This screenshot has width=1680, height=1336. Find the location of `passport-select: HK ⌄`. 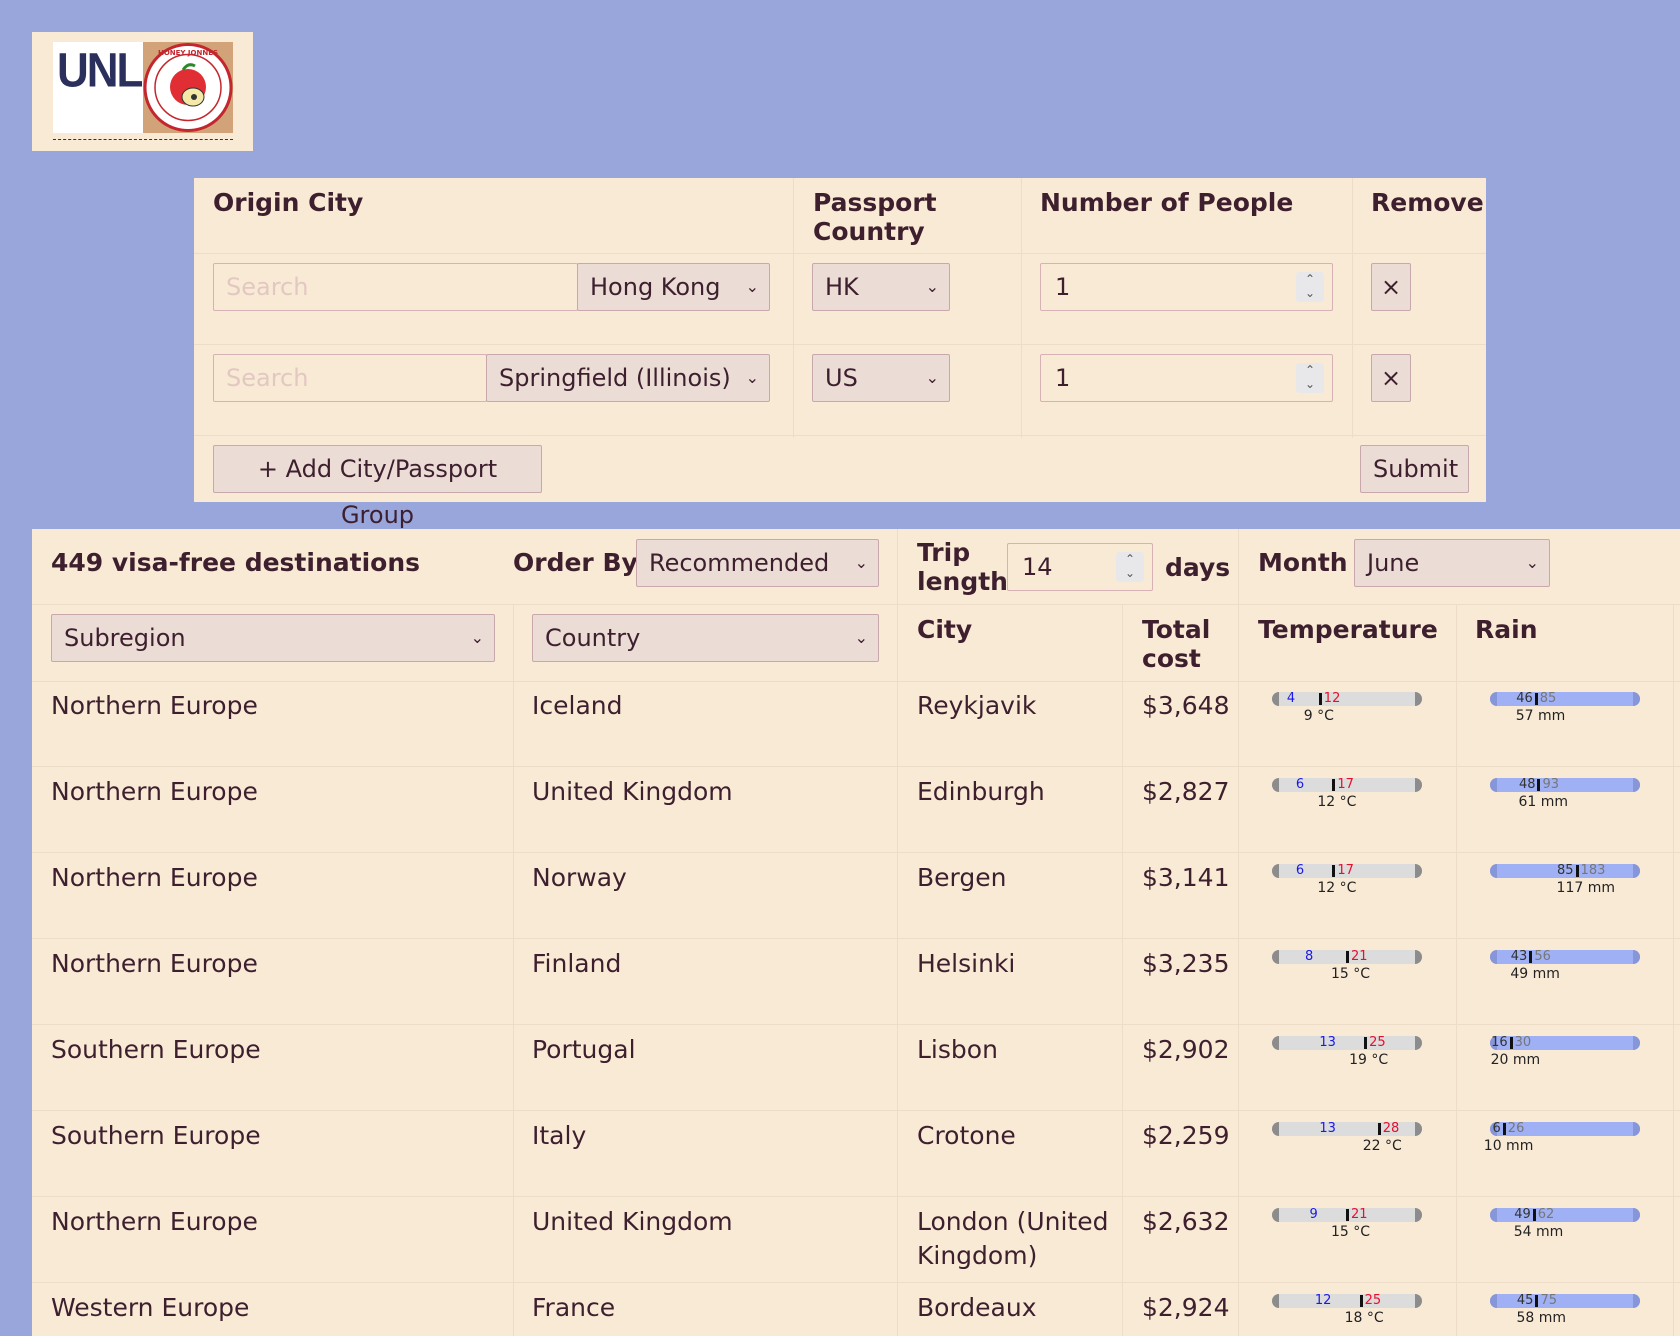

passport-select: HK ⌄ is located at coordinates (881, 287).